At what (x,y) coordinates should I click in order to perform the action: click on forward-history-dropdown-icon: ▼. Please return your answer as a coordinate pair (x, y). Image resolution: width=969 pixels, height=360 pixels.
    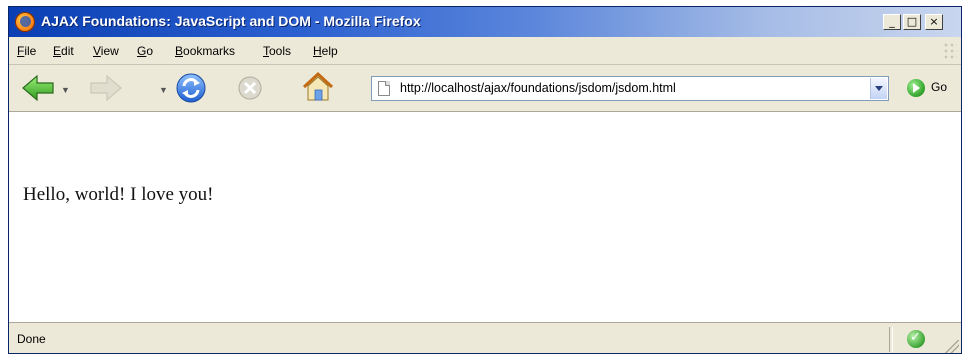
    Looking at the image, I should click on (163, 90).